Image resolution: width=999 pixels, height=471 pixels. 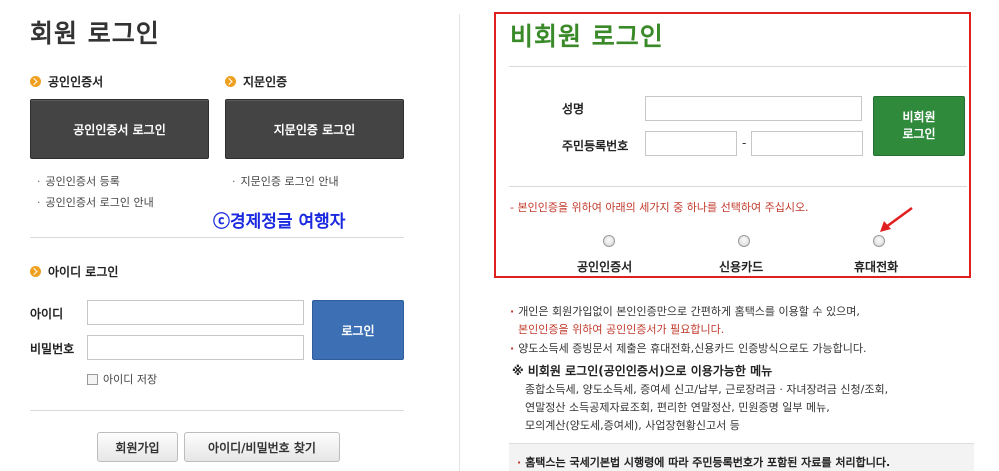 What do you see at coordinates (919, 117) in the screenshot?
I see `guest-login-button-line1: 비회원` at bounding box center [919, 117].